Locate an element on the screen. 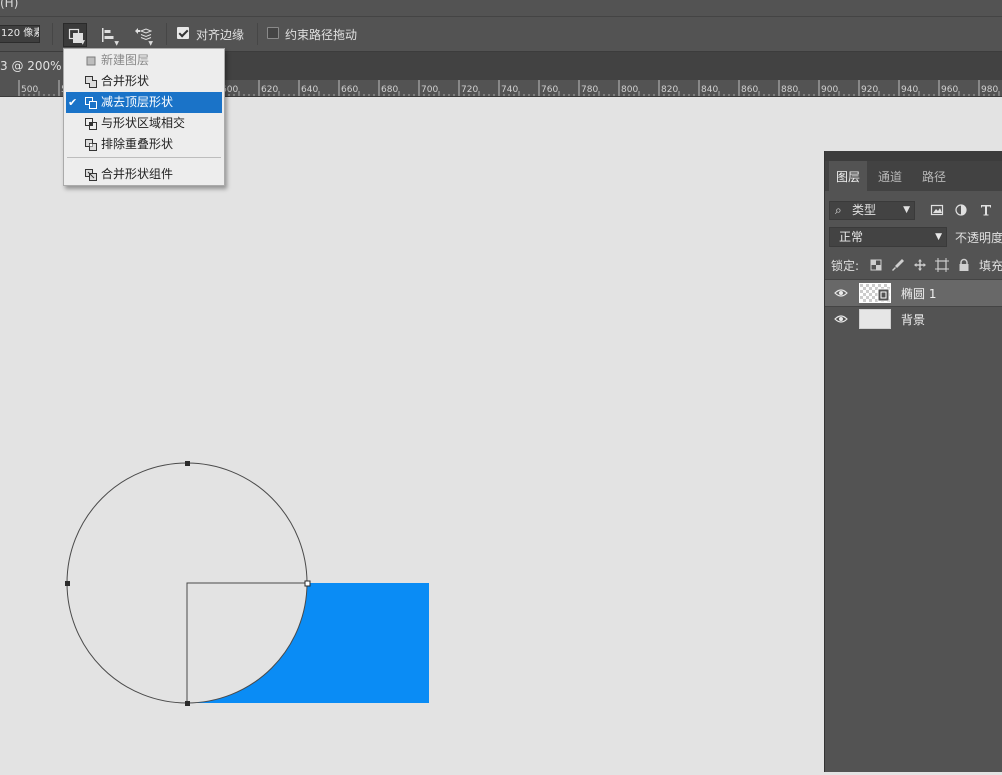 This screenshot has width=1002, height=775. ruler-label: 880 is located at coordinates (789, 90).